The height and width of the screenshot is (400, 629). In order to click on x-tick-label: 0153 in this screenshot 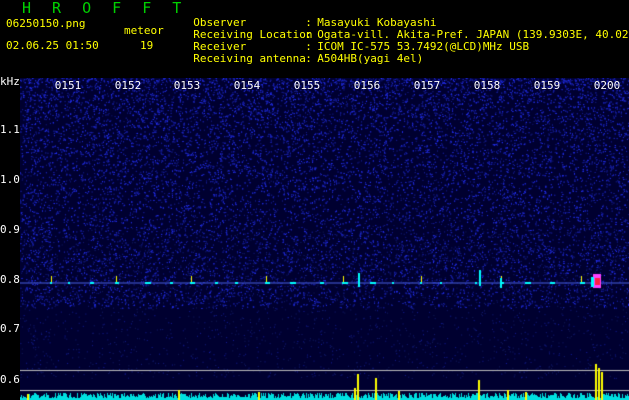, I will do `click(187, 85)`.